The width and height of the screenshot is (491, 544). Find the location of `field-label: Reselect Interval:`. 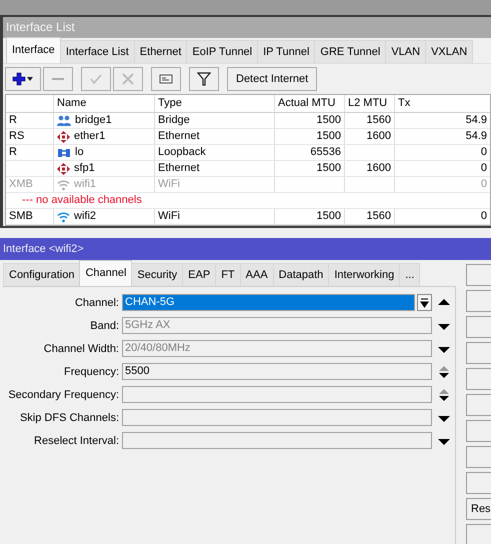

field-label: Reselect Interval: is located at coordinates (76, 440).